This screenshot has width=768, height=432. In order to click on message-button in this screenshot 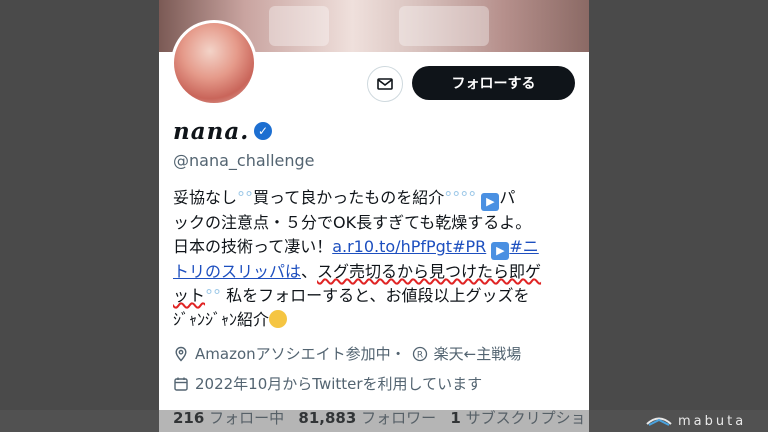, I will do `click(385, 84)`.